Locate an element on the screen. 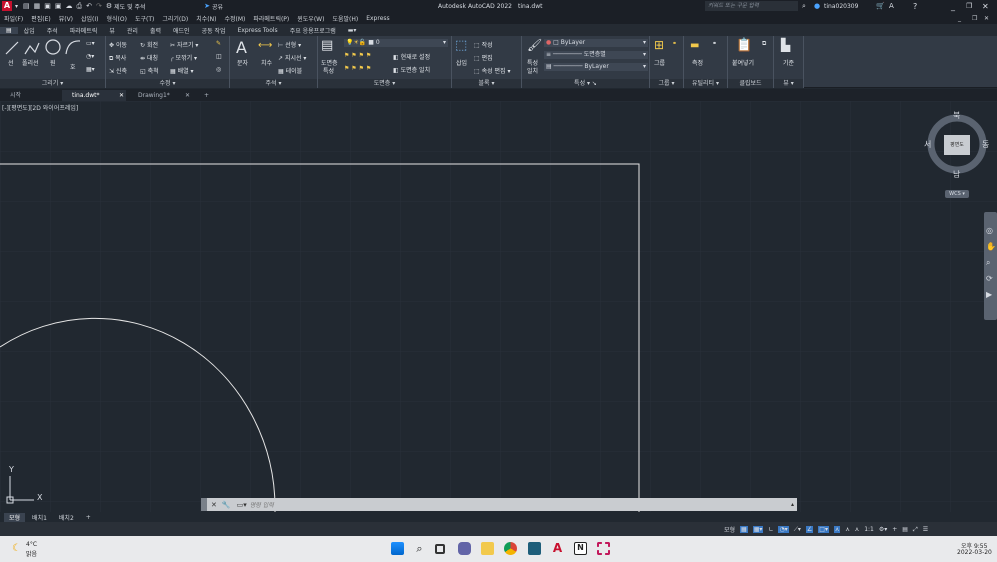 Image resolution: width=997 pixels, height=562 pixels. file-explorer-icon is located at coordinates (487, 548).